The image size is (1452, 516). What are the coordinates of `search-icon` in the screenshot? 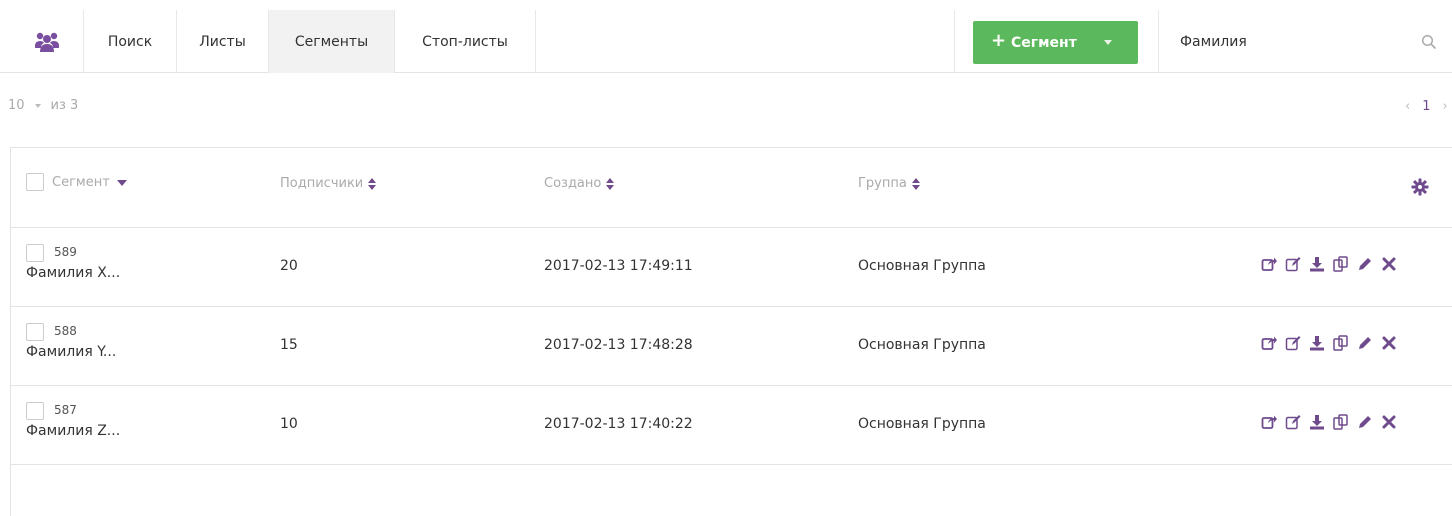 It's located at (1429, 42).